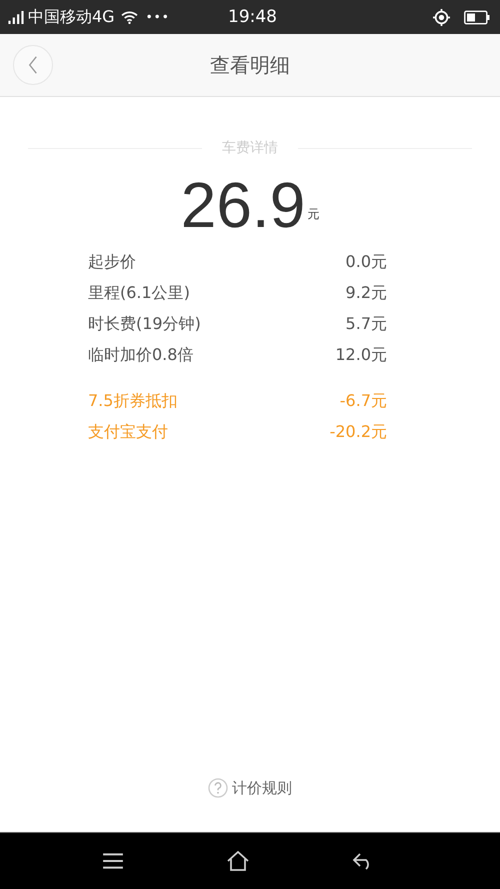 The image size is (500, 889). I want to click on fee-label: 7.5折券抵扣, so click(133, 401).